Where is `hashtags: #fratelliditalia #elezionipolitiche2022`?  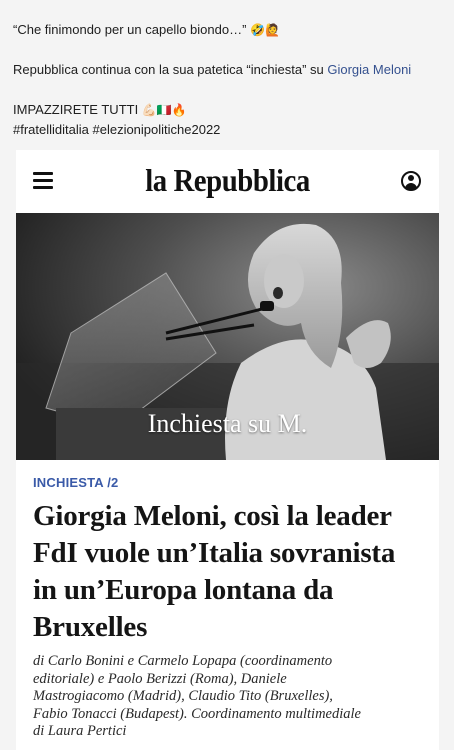 hashtags: #fratelliditalia #elezionipolitiche2022 is located at coordinates (116, 130).